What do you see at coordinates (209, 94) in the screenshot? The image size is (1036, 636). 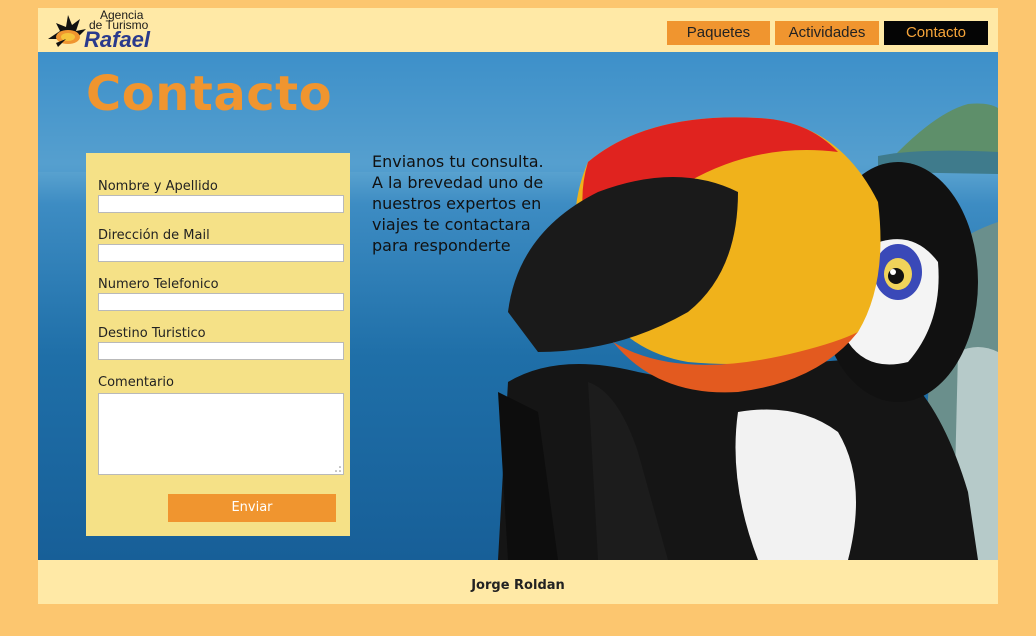 I see `page-title: Contacto` at bounding box center [209, 94].